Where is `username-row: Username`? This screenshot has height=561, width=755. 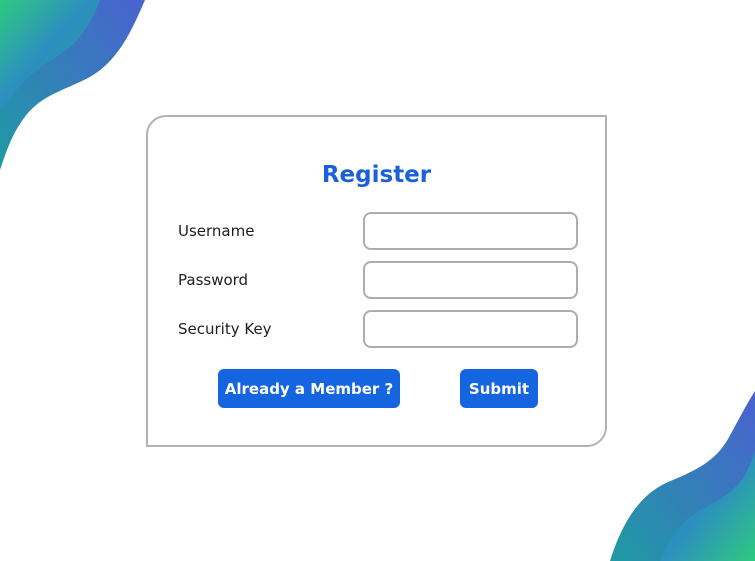 username-row: Username is located at coordinates (376, 231).